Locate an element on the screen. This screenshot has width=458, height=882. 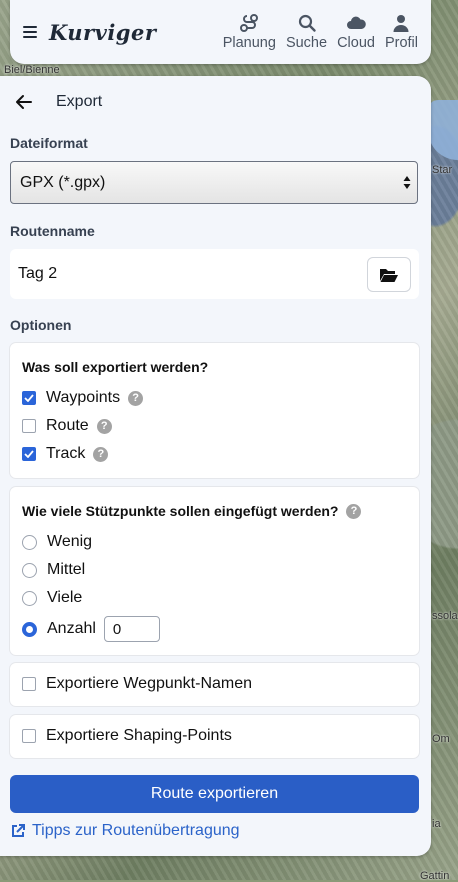
option-wenig: Wenig is located at coordinates (57, 542).